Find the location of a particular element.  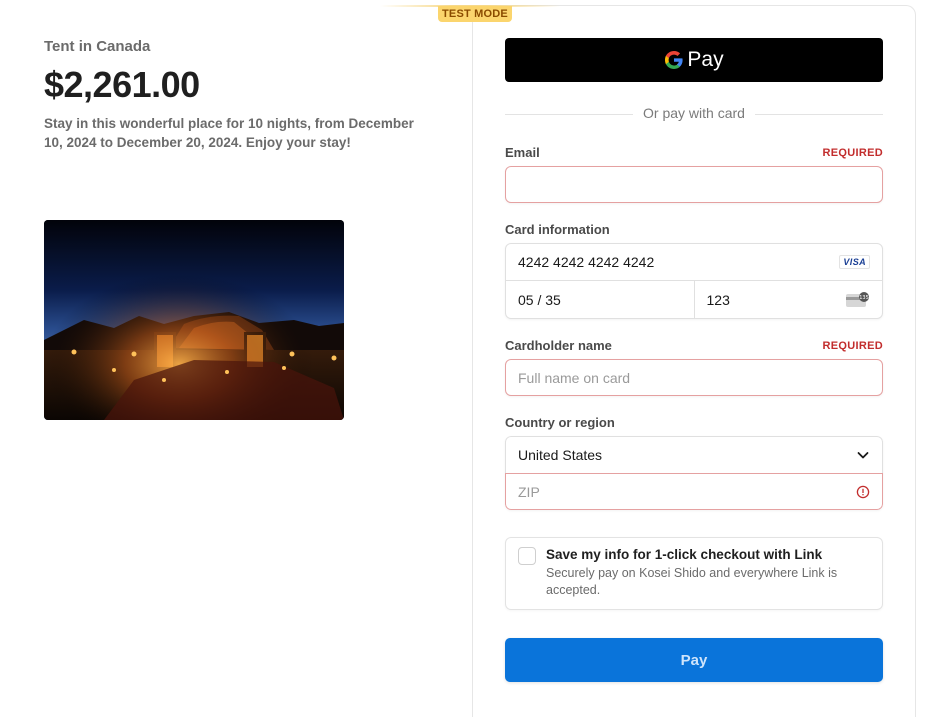

cvc-card-icon: 135 is located at coordinates (857, 299).